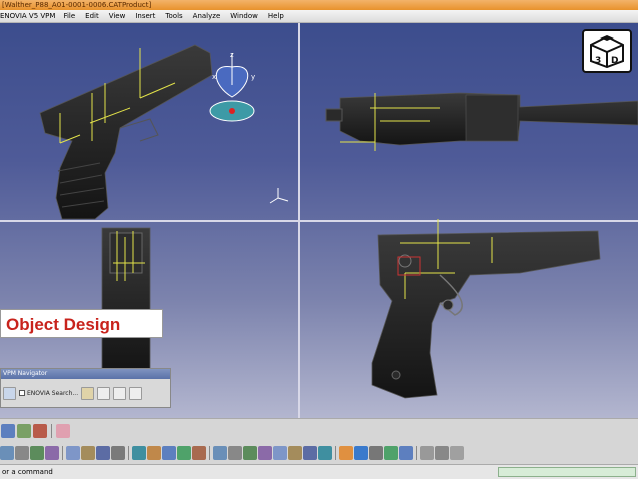 The width and height of the screenshot is (638, 479). I want to click on pistol-isometric-view, so click(126, 132).